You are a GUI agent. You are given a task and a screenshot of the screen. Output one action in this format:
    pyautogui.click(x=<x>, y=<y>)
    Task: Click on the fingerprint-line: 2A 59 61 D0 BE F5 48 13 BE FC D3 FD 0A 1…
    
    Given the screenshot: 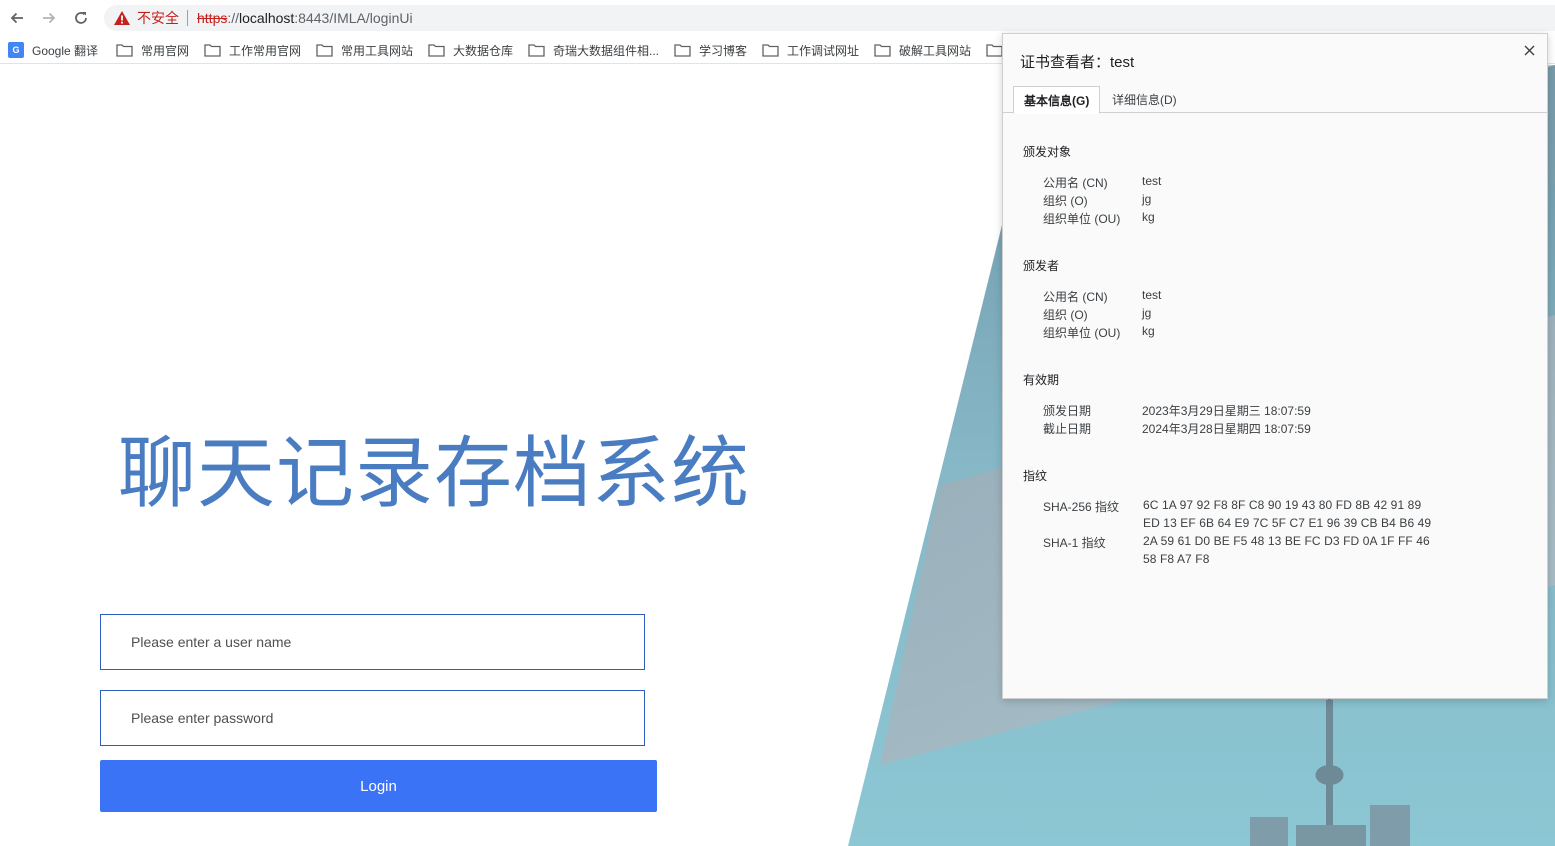 What is the action you would take?
    pyautogui.click(x=1286, y=541)
    